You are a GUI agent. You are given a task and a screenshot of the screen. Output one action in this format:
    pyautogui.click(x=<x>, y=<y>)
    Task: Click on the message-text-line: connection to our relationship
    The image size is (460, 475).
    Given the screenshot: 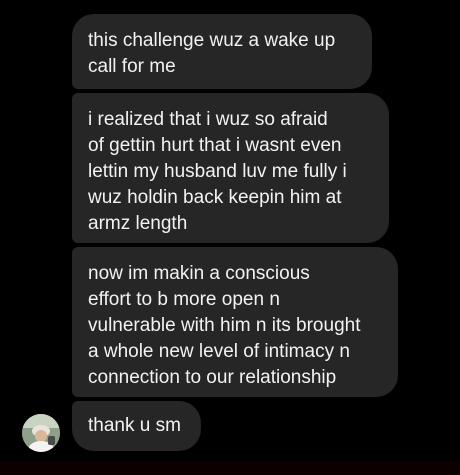 What is the action you would take?
    pyautogui.click(x=212, y=377)
    